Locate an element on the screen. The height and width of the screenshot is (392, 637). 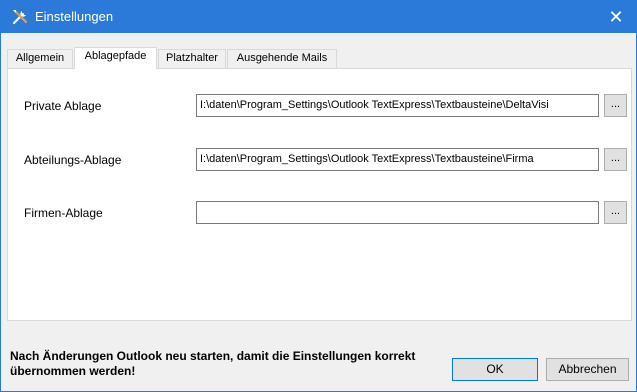
abteilungs-ablage-label: Abteilungs-Ablage is located at coordinates (73, 160).